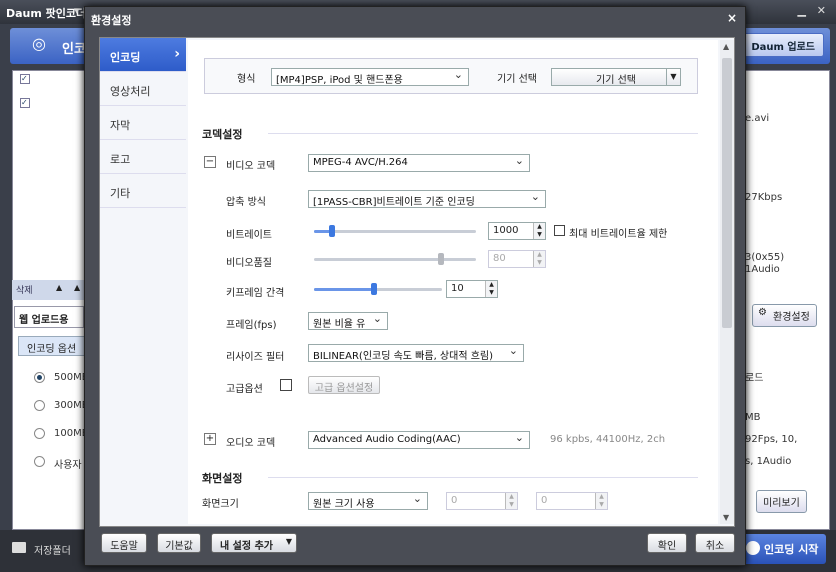 The image size is (836, 572). Describe the element at coordinates (781, 501) in the screenshot. I see `preview-button: 미리보기` at that location.